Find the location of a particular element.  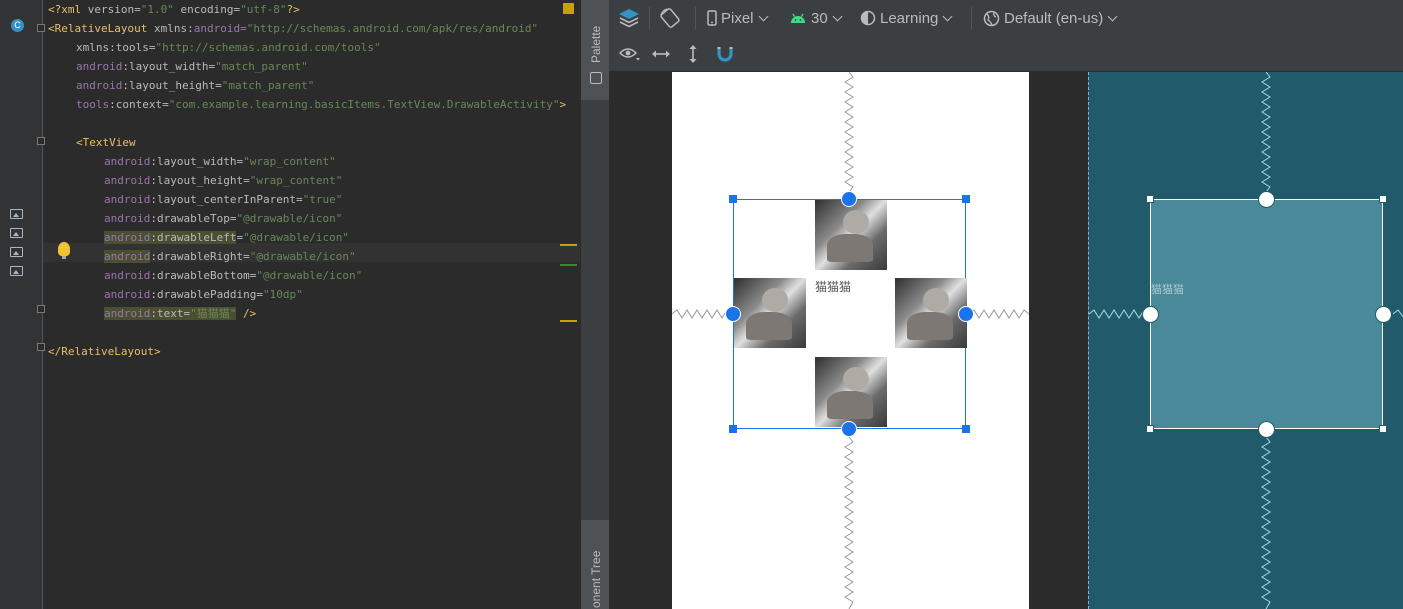

arrows-horizontal-icon is located at coordinates (661, 53).